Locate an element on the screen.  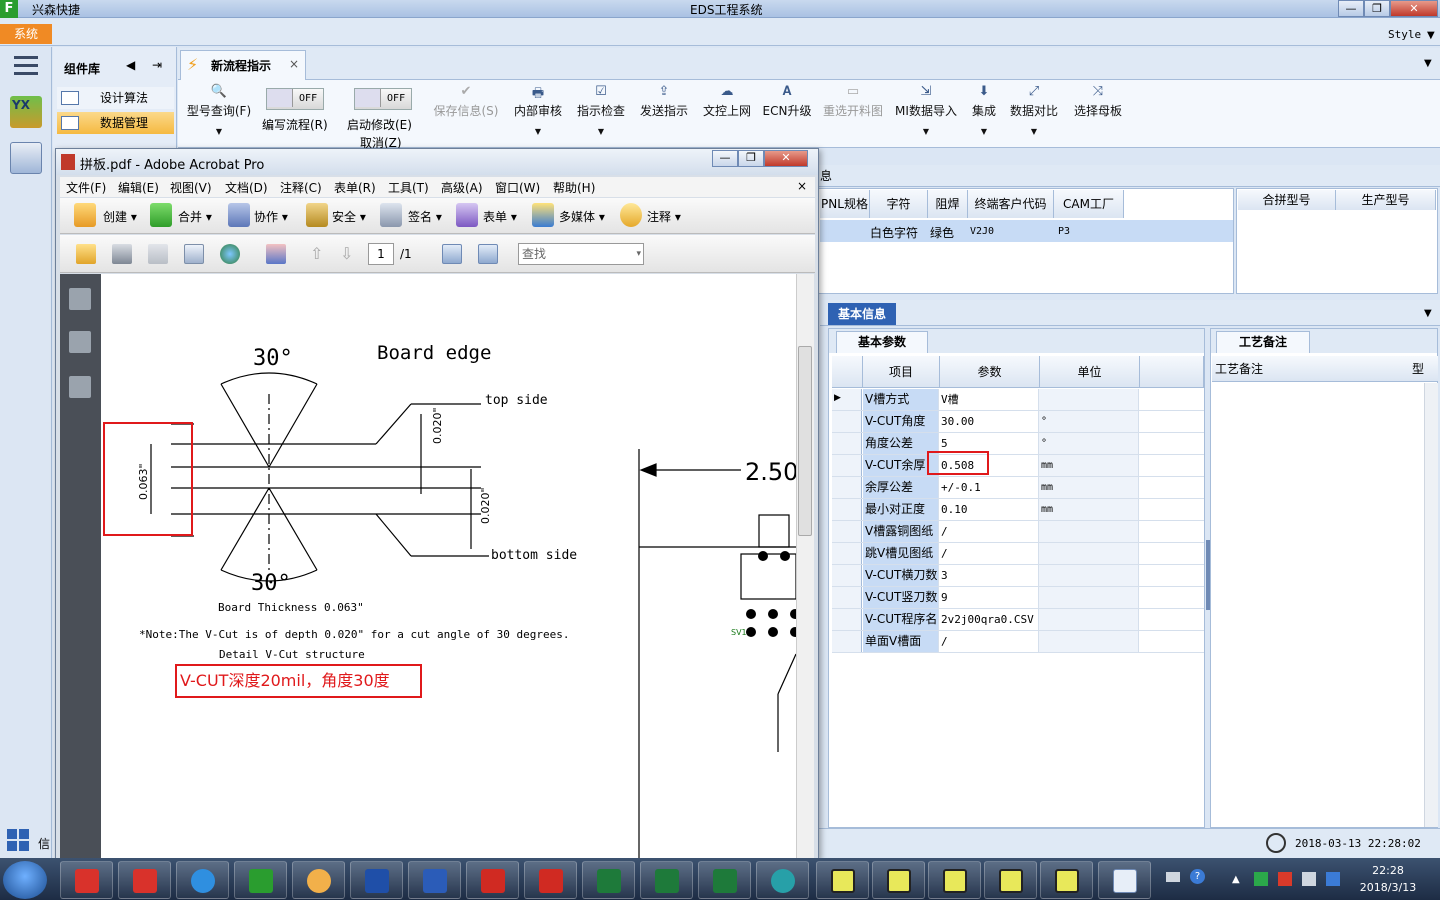
menu-edit: 编辑(E) is located at coordinates (138, 187).